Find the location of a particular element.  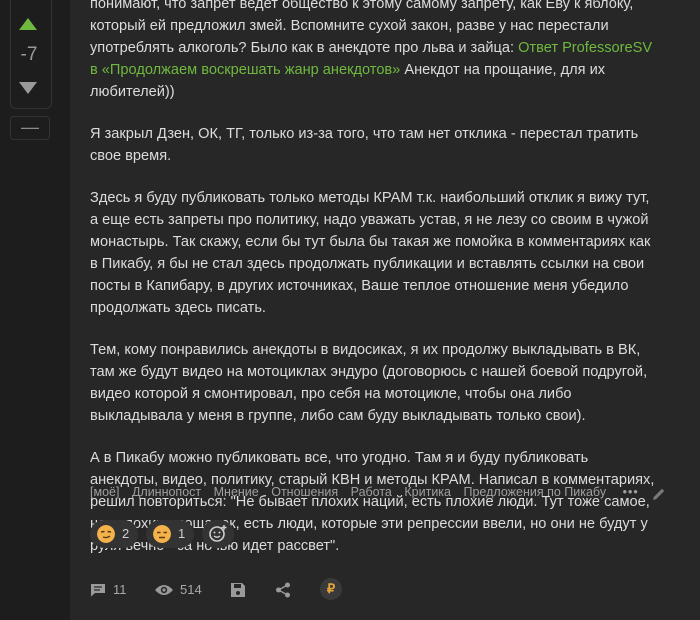

comments-count: 11 is located at coordinates (120, 589).